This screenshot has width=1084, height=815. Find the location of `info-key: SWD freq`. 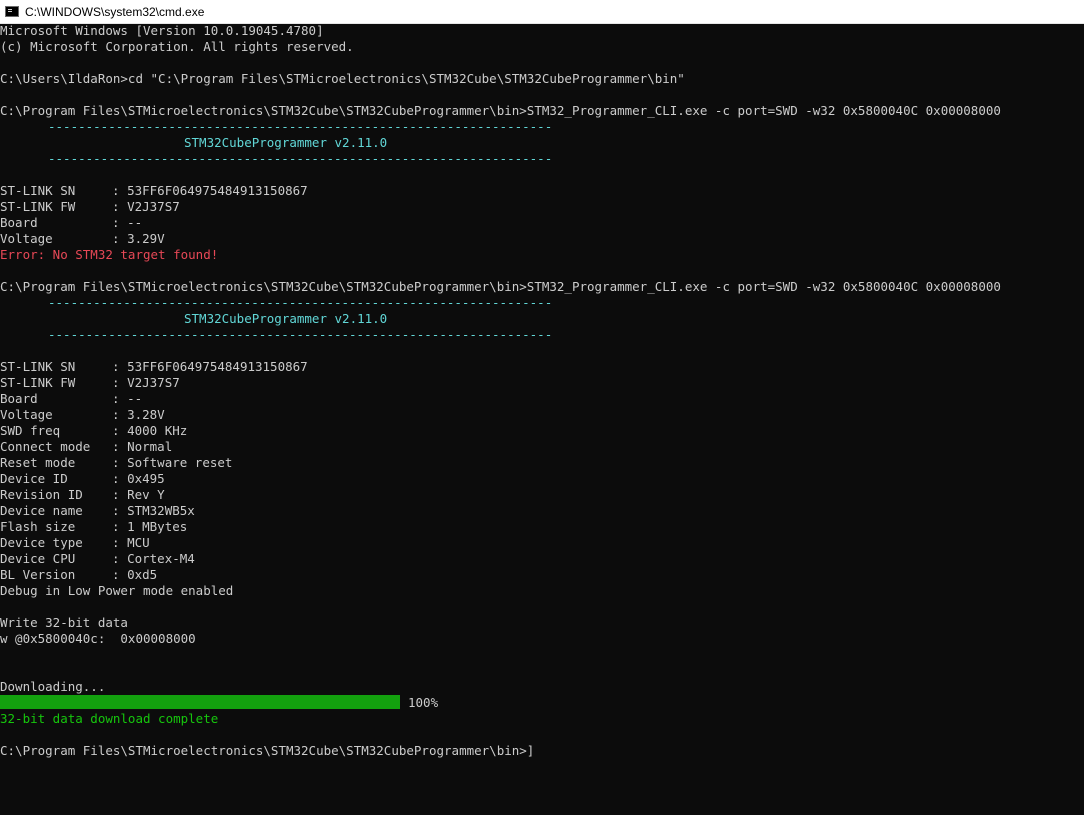

info-key: SWD freq is located at coordinates (30, 430).